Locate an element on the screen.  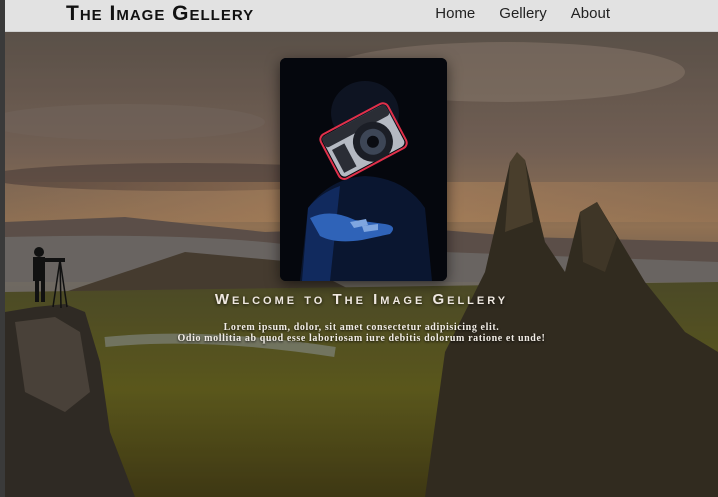
nav-links: Home Gellery About is located at coordinates (516, 14).